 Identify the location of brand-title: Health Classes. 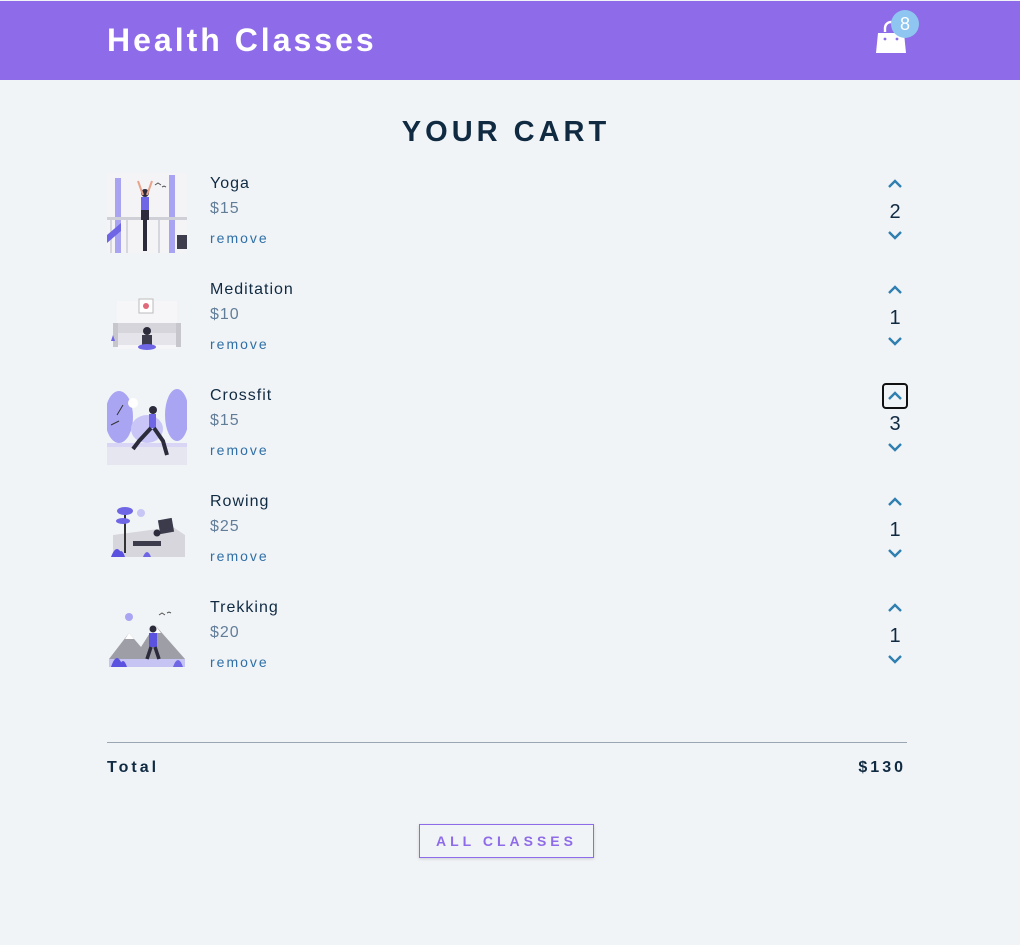
(242, 40).